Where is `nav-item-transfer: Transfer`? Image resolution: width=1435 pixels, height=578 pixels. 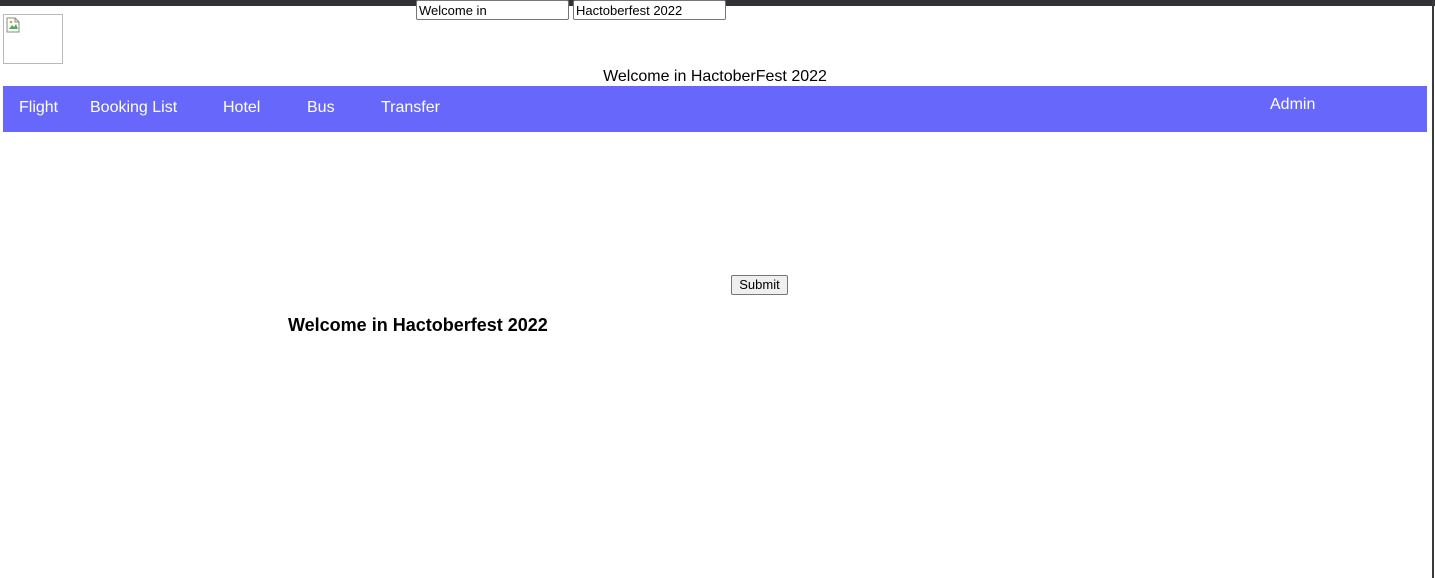
nav-item-transfer: Transfer is located at coordinates (410, 109).